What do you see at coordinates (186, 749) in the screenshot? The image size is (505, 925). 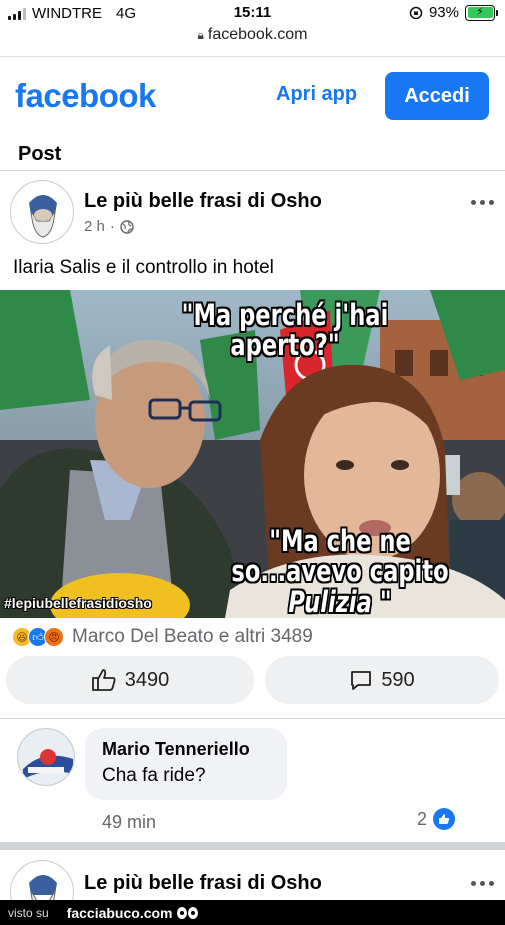 I see `comment-author: Mario Tenneriello` at bounding box center [186, 749].